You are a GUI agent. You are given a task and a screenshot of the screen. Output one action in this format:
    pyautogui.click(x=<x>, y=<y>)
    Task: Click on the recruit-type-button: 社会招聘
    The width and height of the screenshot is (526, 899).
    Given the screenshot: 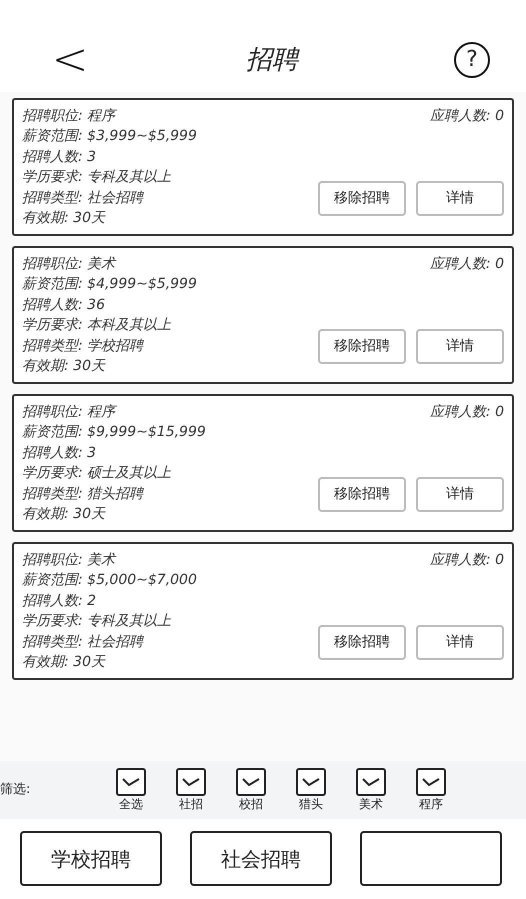 What is the action you would take?
    pyautogui.click(x=261, y=858)
    